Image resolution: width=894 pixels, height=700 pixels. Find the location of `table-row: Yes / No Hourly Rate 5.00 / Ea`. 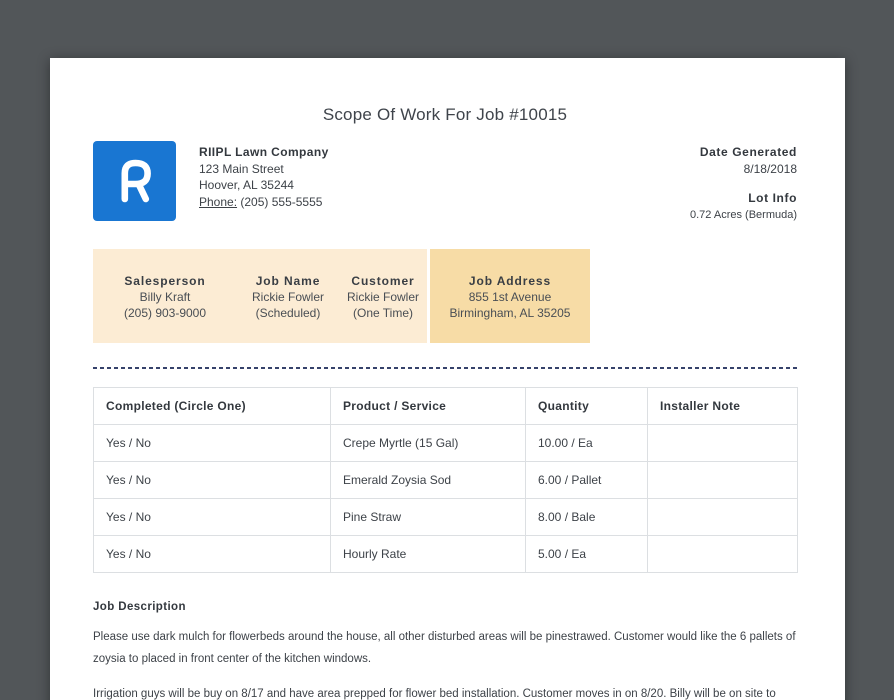

table-row: Yes / No Hourly Rate 5.00 / Ea is located at coordinates (445, 554).